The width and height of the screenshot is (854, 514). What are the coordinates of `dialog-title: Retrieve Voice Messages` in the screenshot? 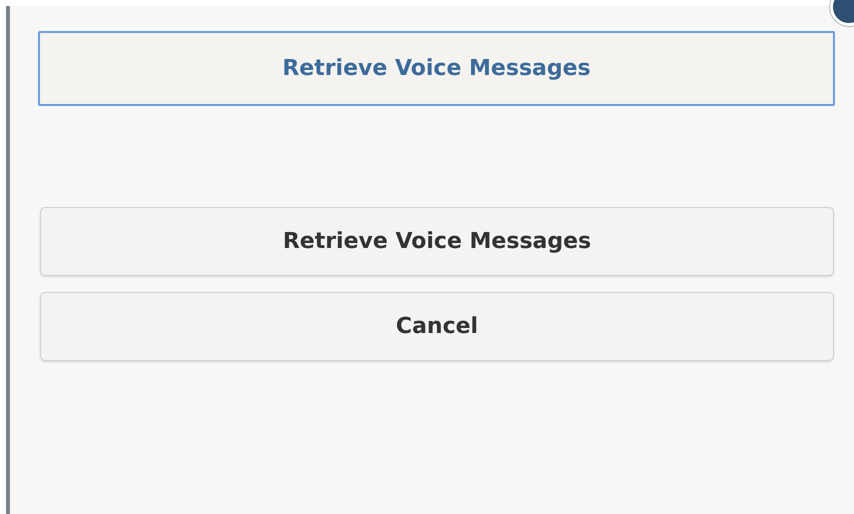 It's located at (436, 68).